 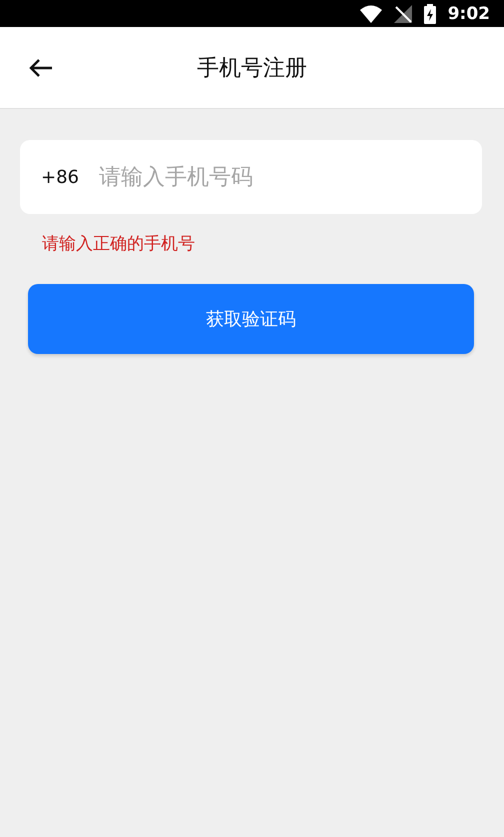 I want to click on wifi-icon, so click(x=371, y=13).